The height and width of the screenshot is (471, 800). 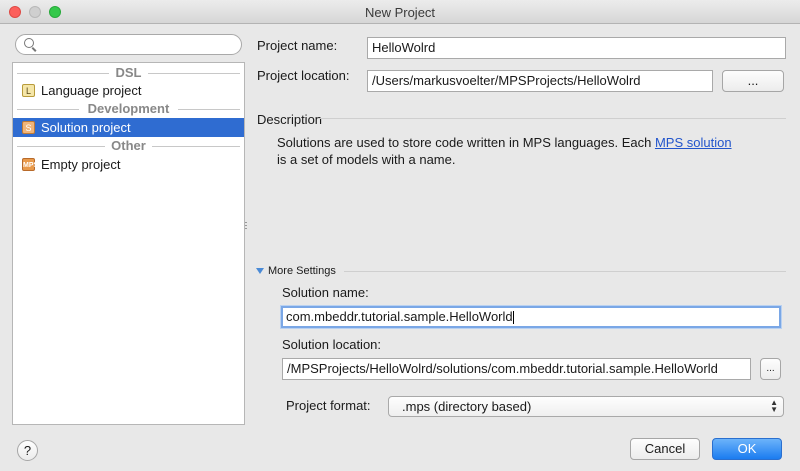 I want to click on window-title: New Project, so click(x=400, y=12).